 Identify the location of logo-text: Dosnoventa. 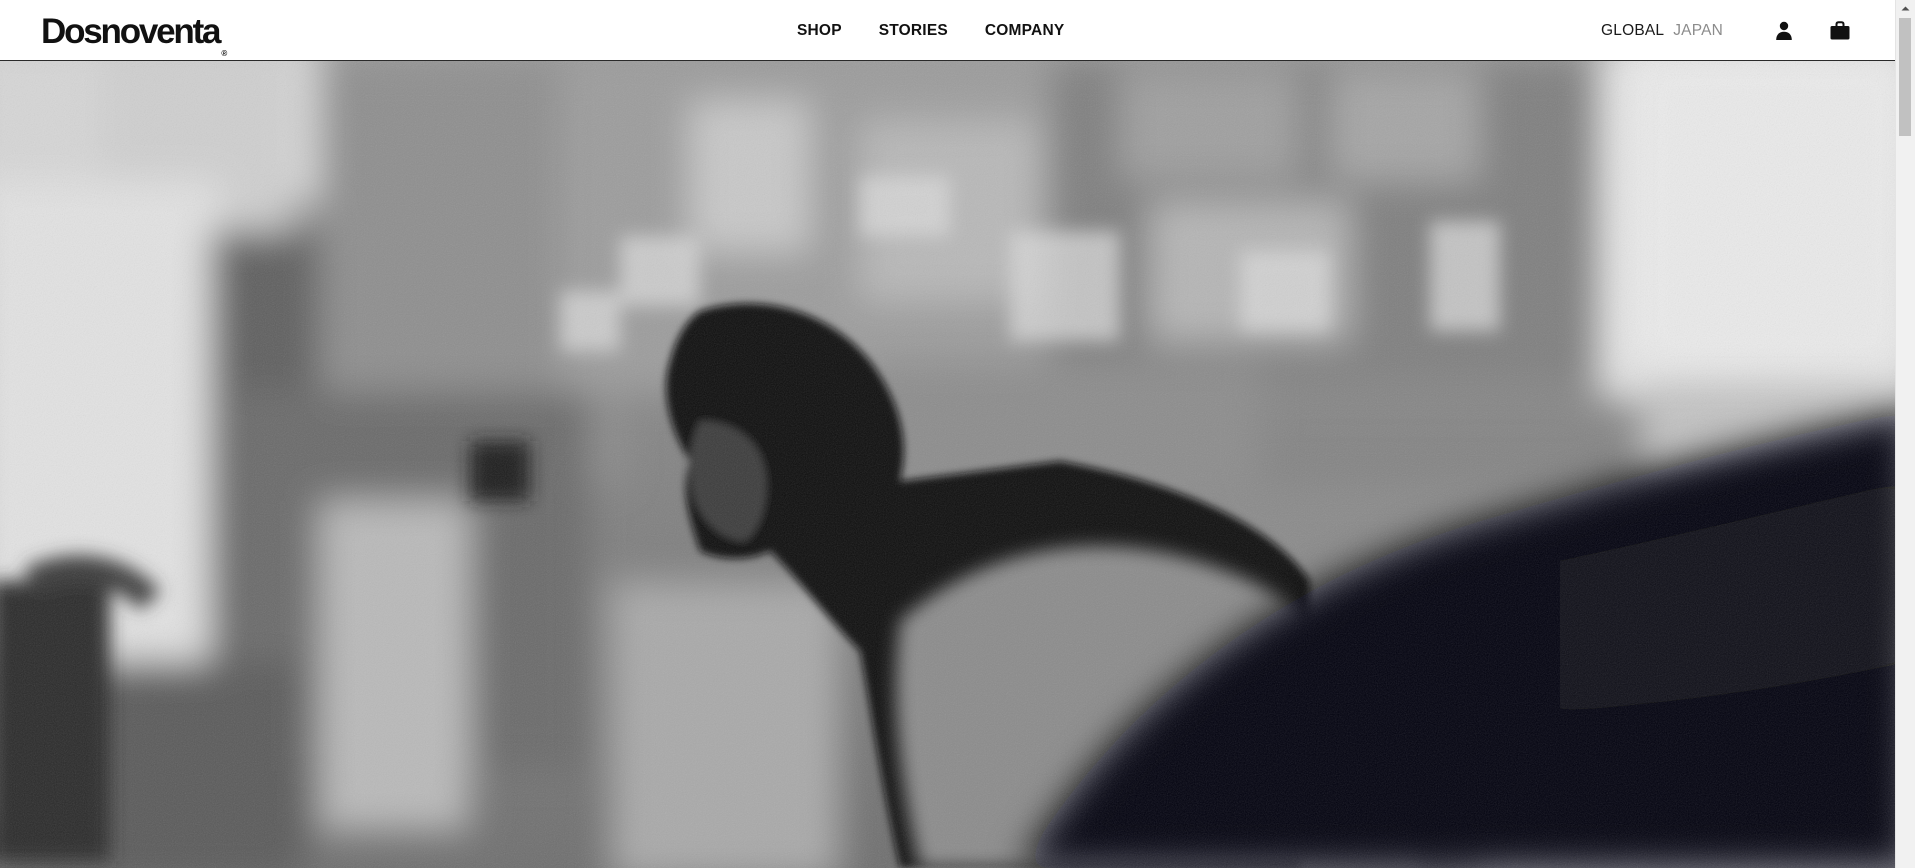
(131, 31).